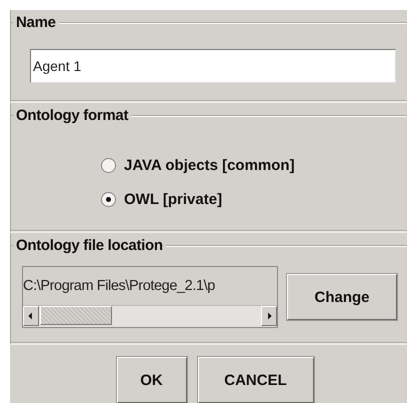  Describe the element at coordinates (150, 316) in the screenshot. I see `horizontal-scrollbar` at that location.